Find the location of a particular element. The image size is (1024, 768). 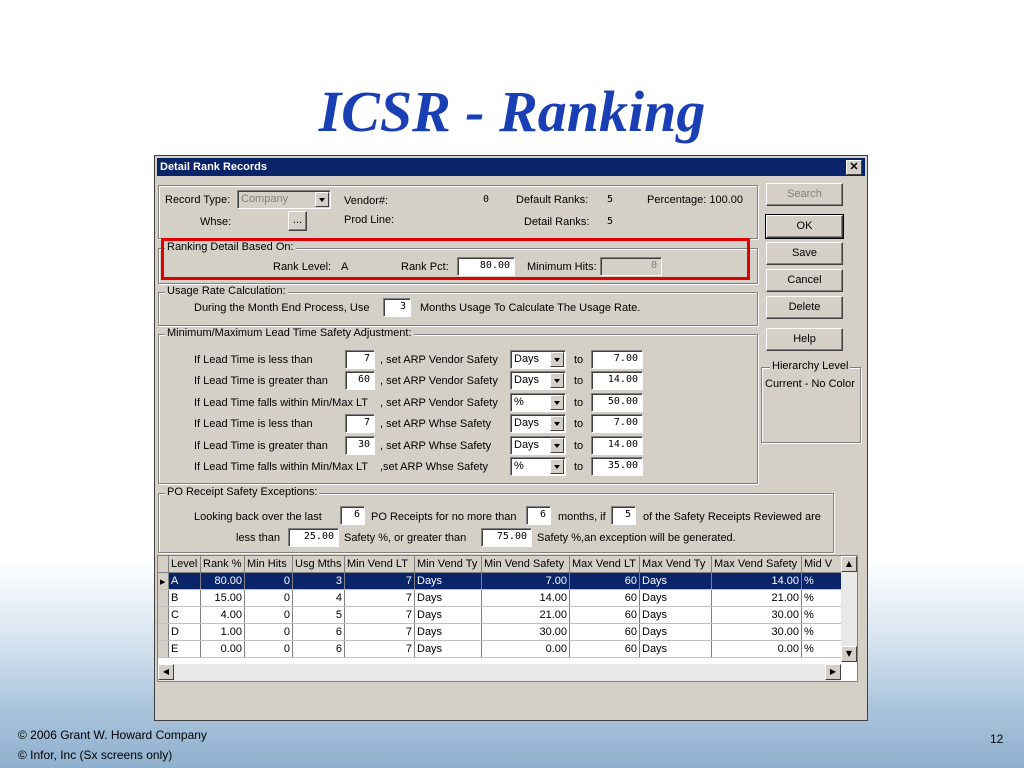

vertical-scrollbar: ▲ ▼ is located at coordinates (849, 609).